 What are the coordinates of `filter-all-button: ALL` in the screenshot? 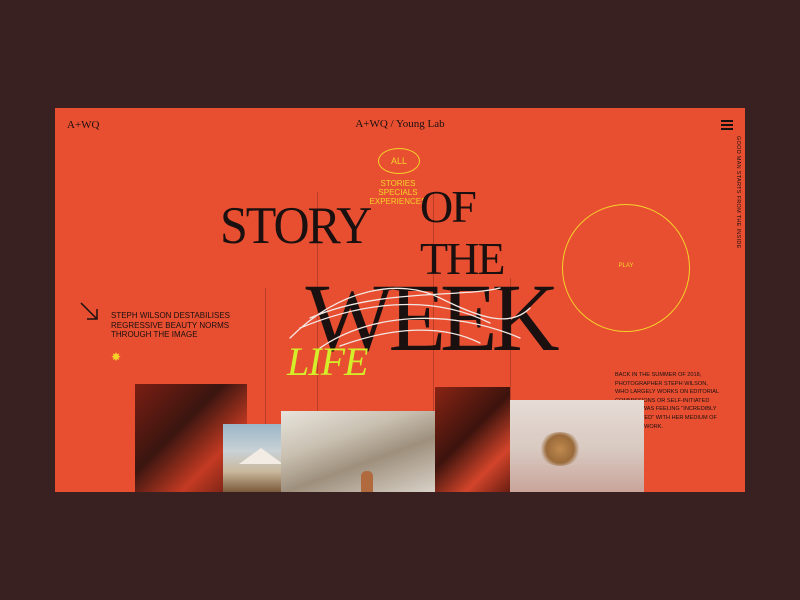 It's located at (399, 161).